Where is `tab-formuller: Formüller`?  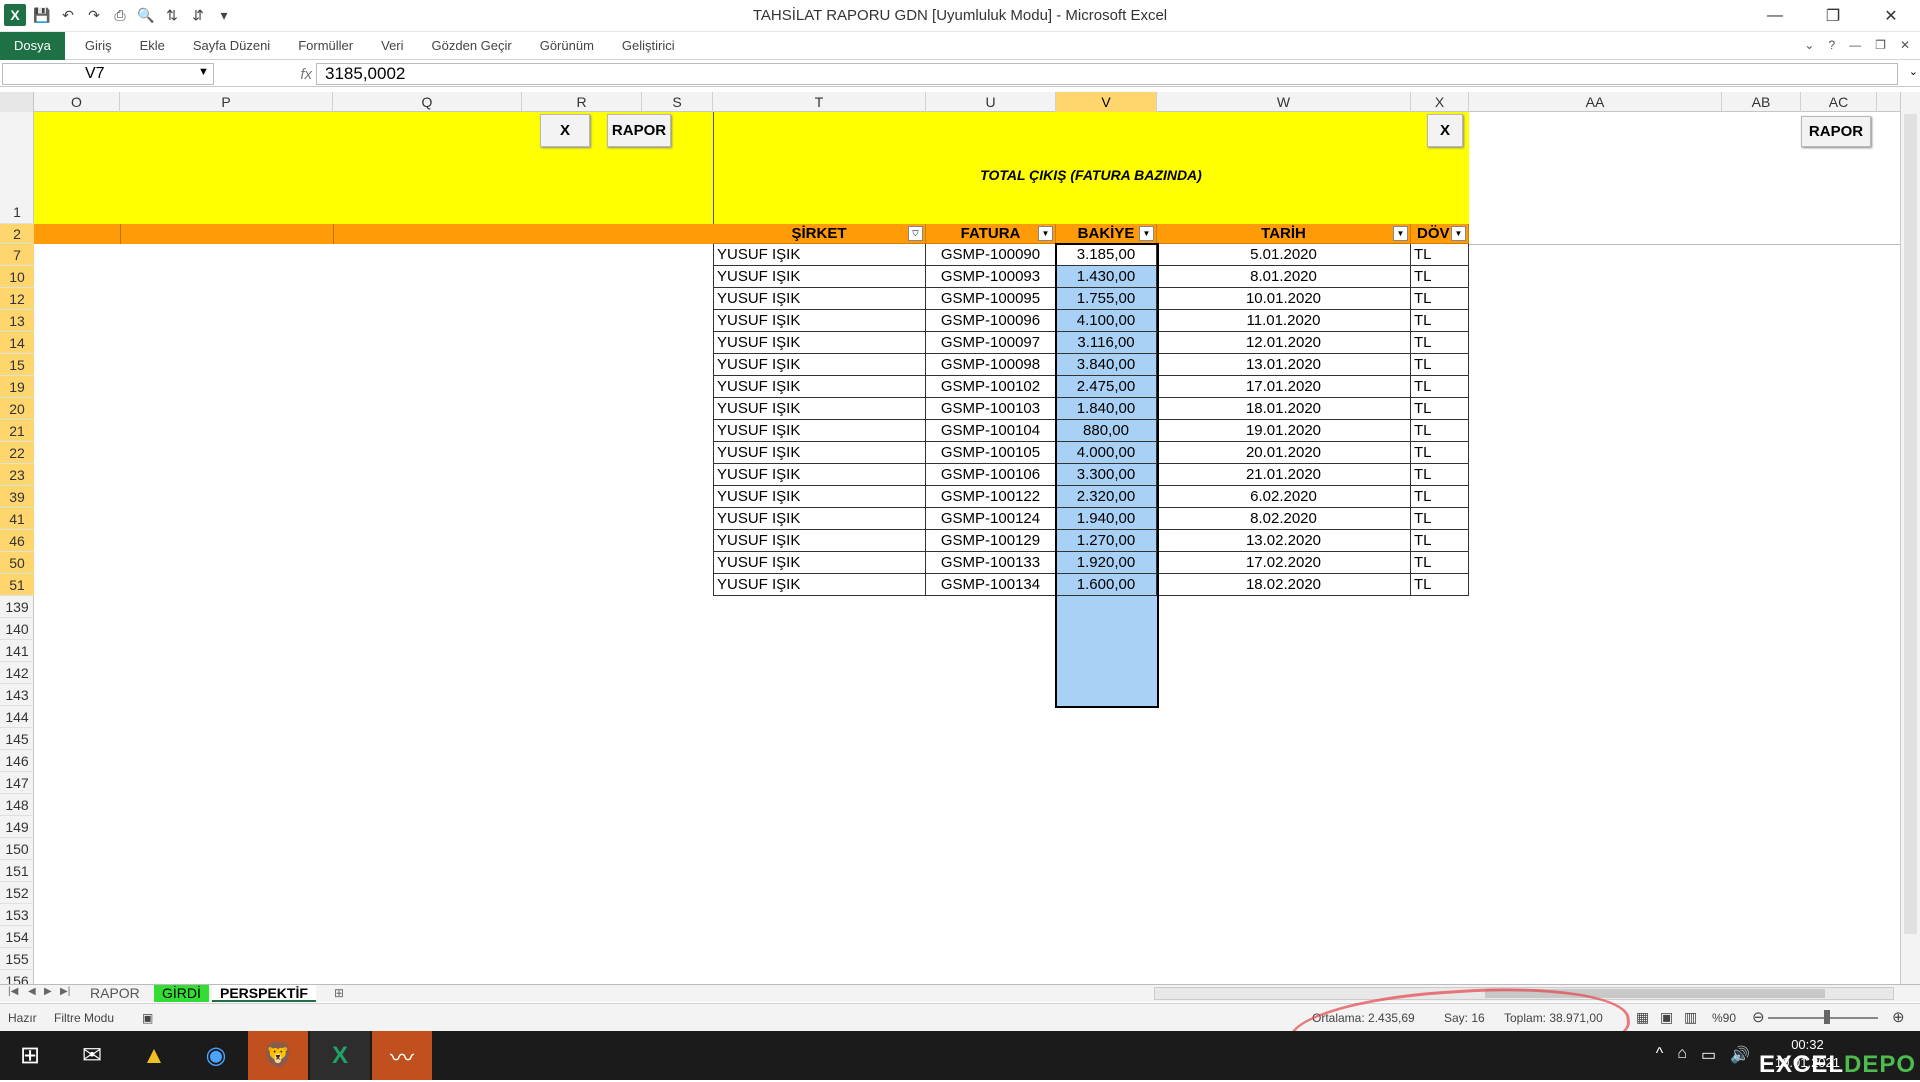
tab-formuller: Formüller is located at coordinates (325, 46).